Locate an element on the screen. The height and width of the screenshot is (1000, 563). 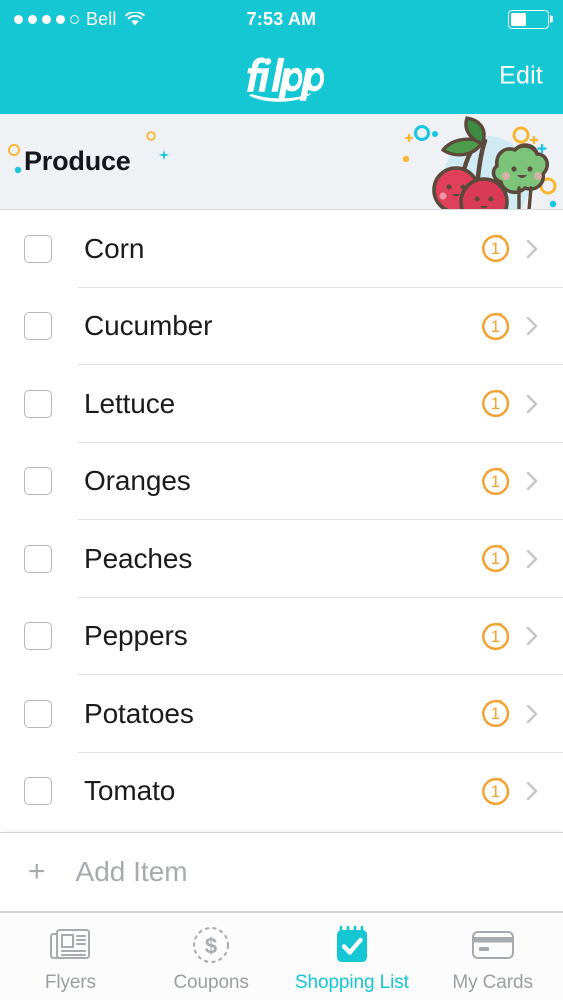
list-item: Potatoes 1 is located at coordinates (281, 714).